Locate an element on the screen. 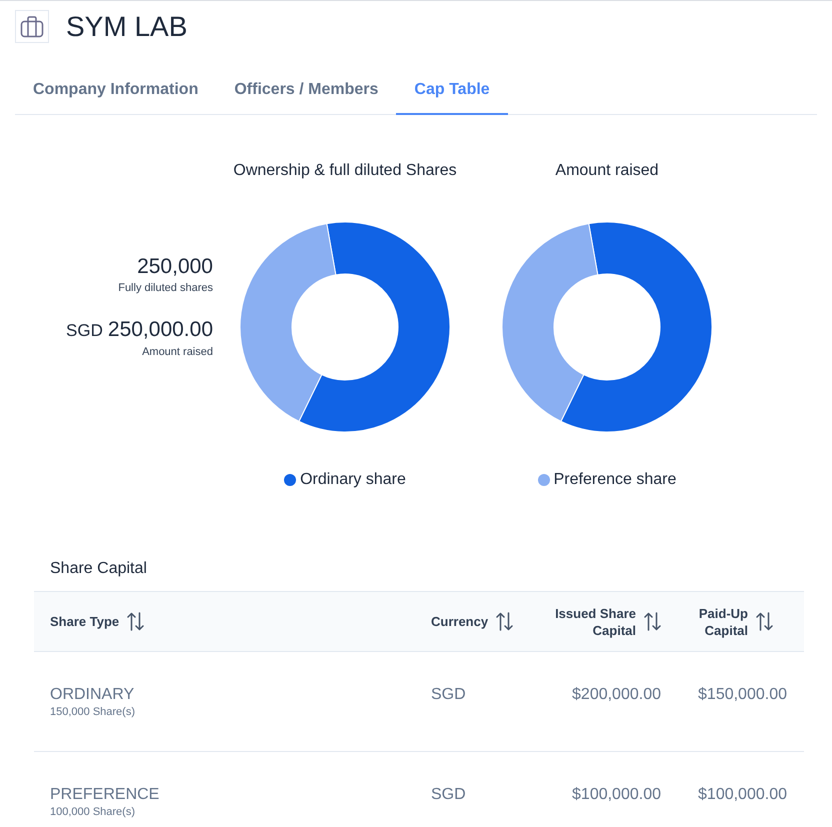 The height and width of the screenshot is (827, 832). column-header: Paid-Up Capital is located at coordinates (723, 621).